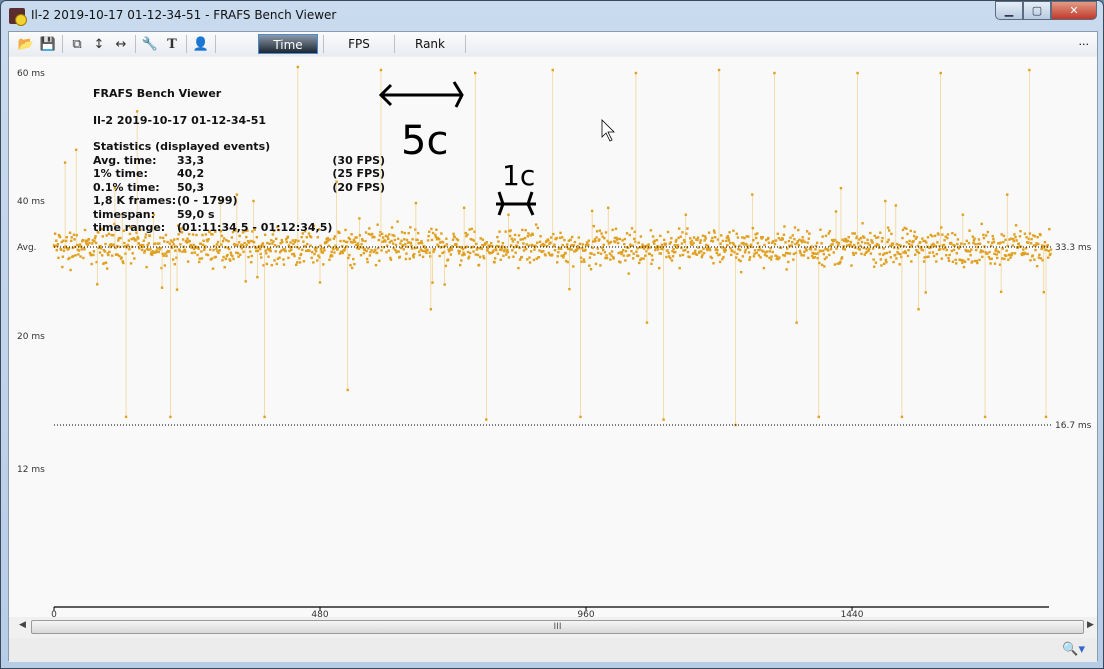 The height and width of the screenshot is (669, 1104). What do you see at coordinates (1074, 10) in the screenshot?
I see `close-button: ✕` at bounding box center [1074, 10].